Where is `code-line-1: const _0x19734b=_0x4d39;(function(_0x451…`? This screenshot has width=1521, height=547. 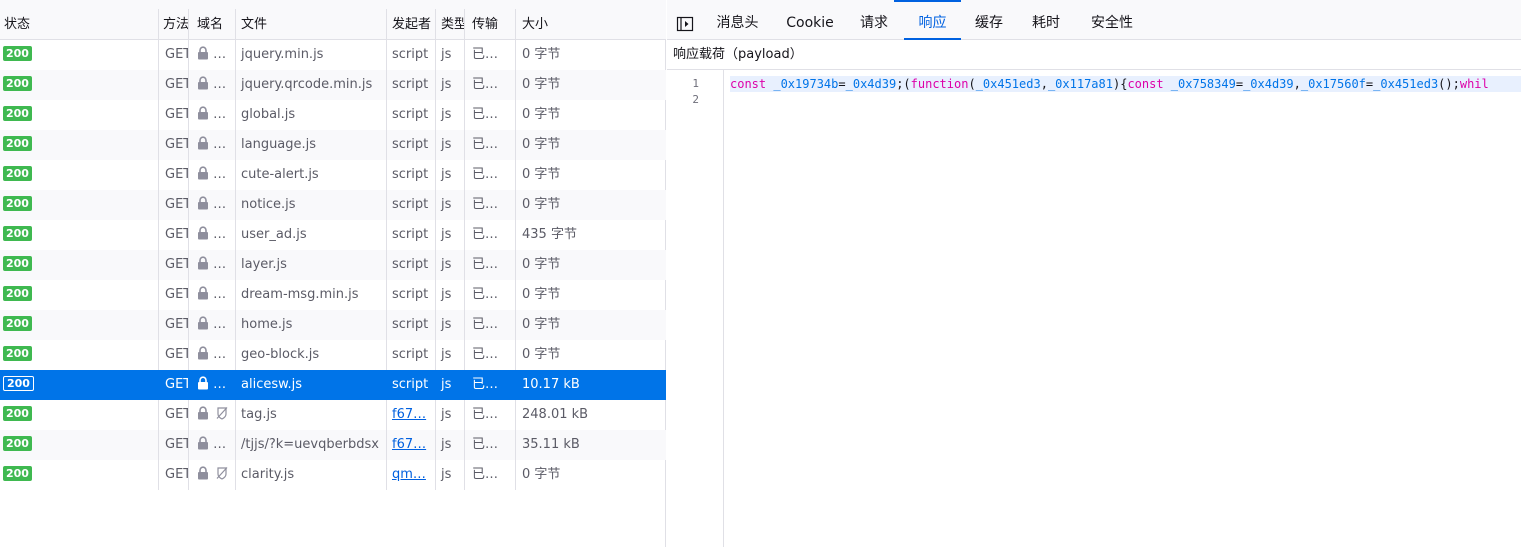 code-line-1: const _0x19734b=_0x4d39;(function(_0x451… is located at coordinates (1125, 84).